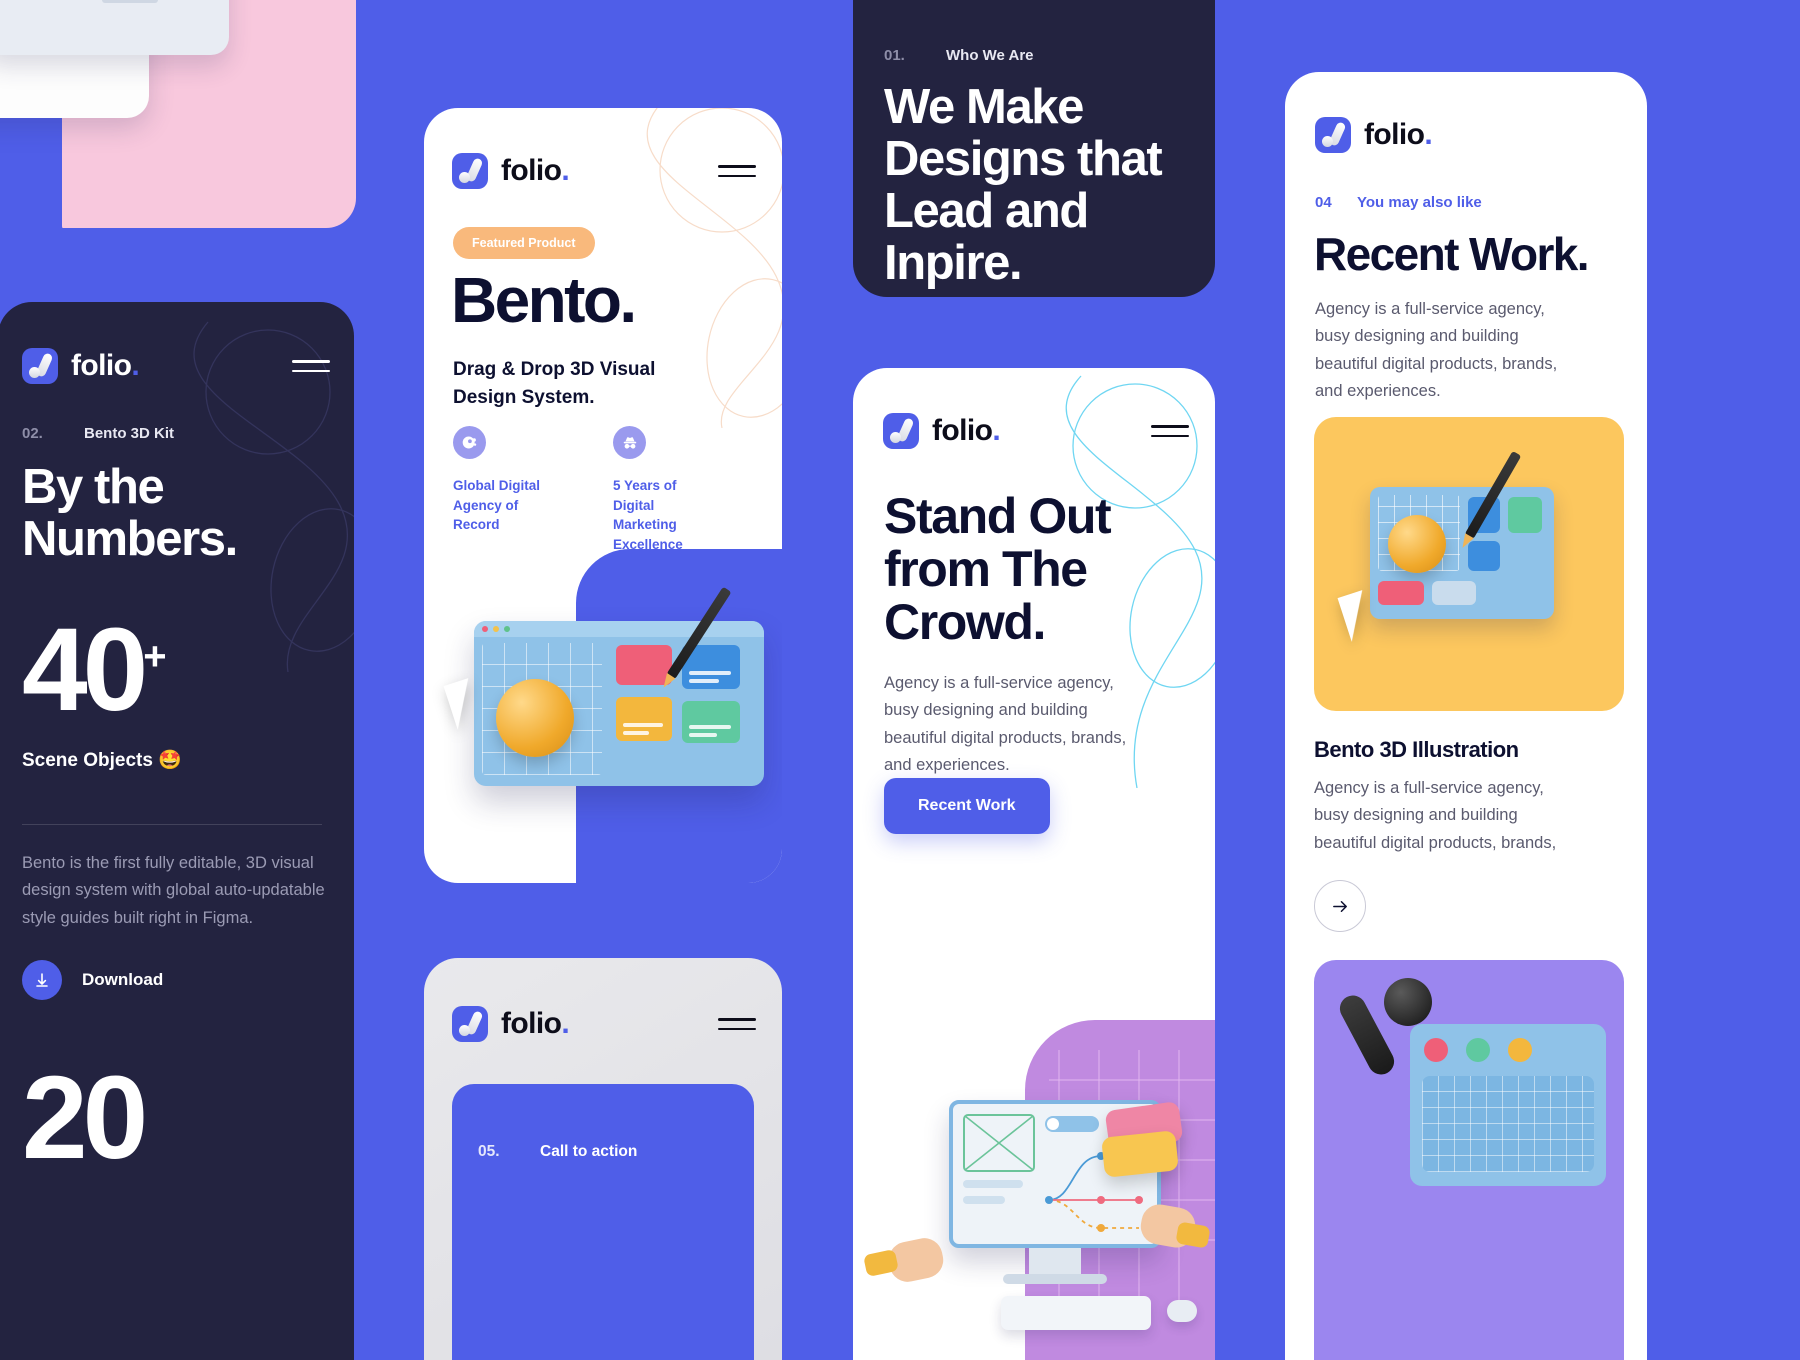  Describe the element at coordinates (1462, 553) in the screenshot. I see `thumb-board` at that location.